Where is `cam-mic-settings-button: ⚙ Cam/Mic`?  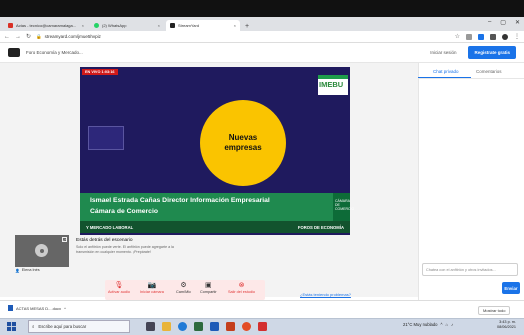 cam-mic-settings-button: ⚙ Cam/Mic is located at coordinates (183, 288).